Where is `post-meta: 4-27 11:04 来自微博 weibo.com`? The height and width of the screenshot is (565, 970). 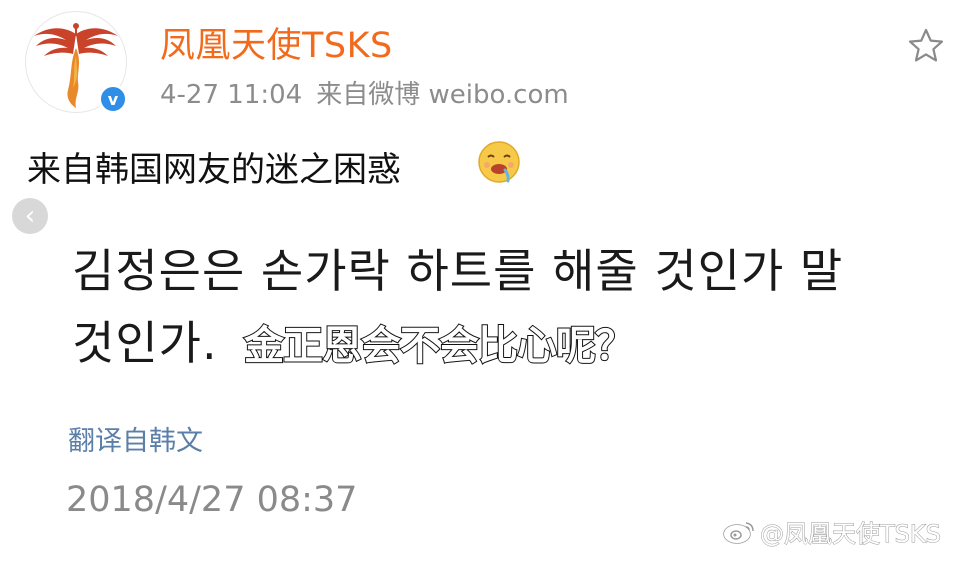 post-meta: 4-27 11:04 来自微博 weibo.com is located at coordinates (364, 92).